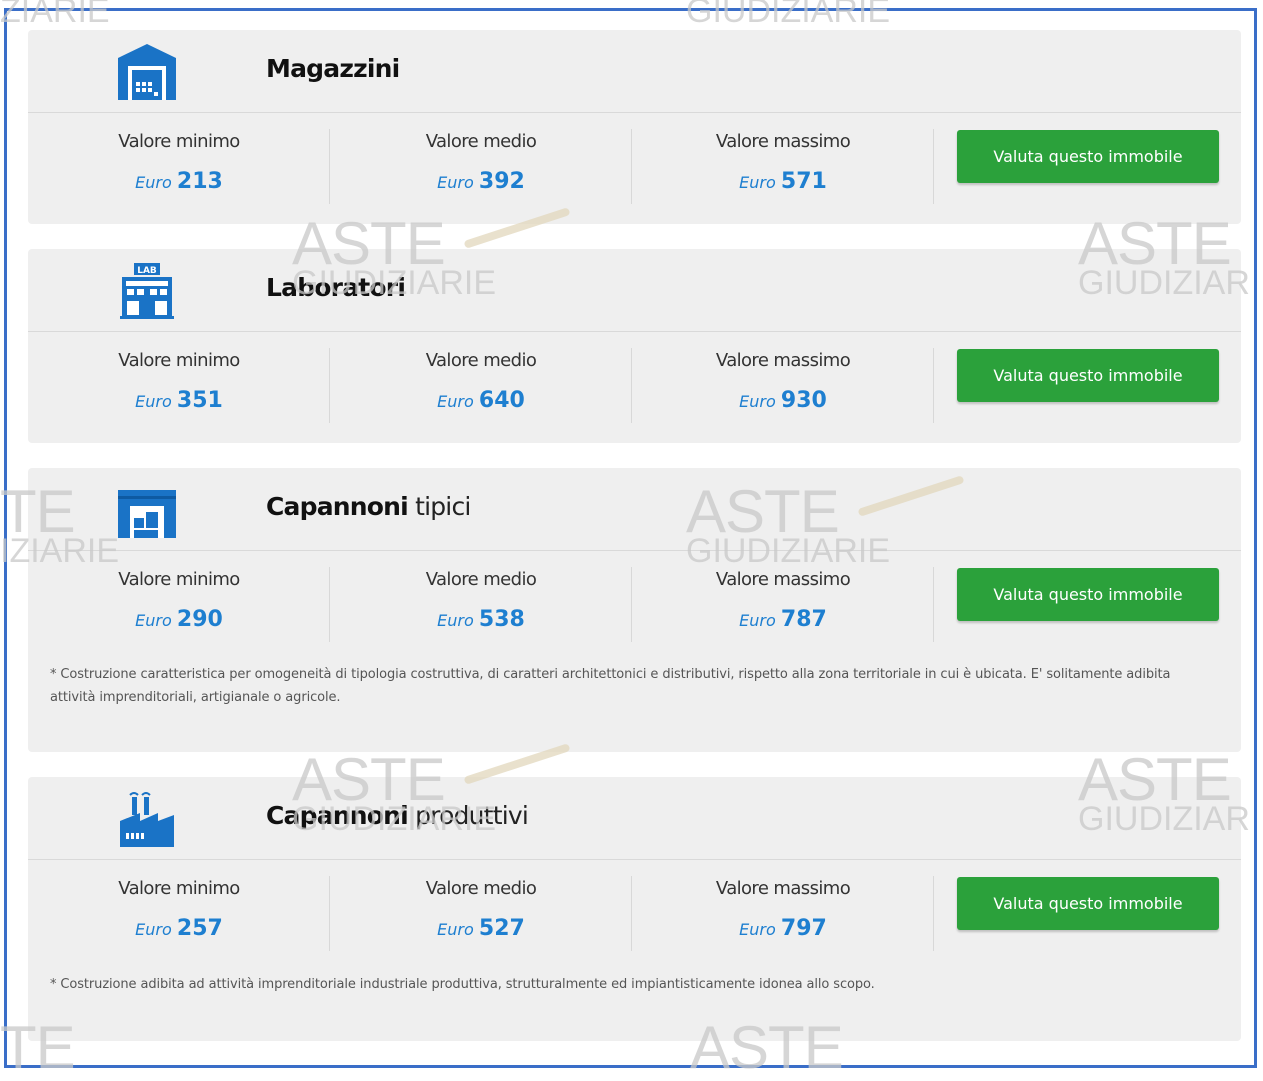  I want to click on max-value: Valore massimo Euro 571, so click(783, 158).